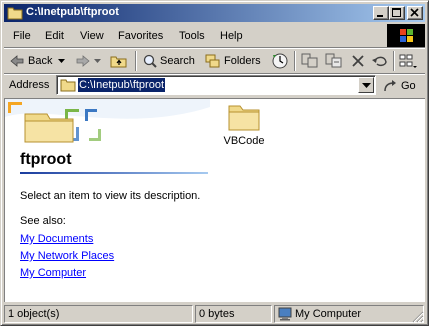 Image resolution: width=429 pixels, height=326 pixels. I want to click on back-label: Back, so click(40, 61).